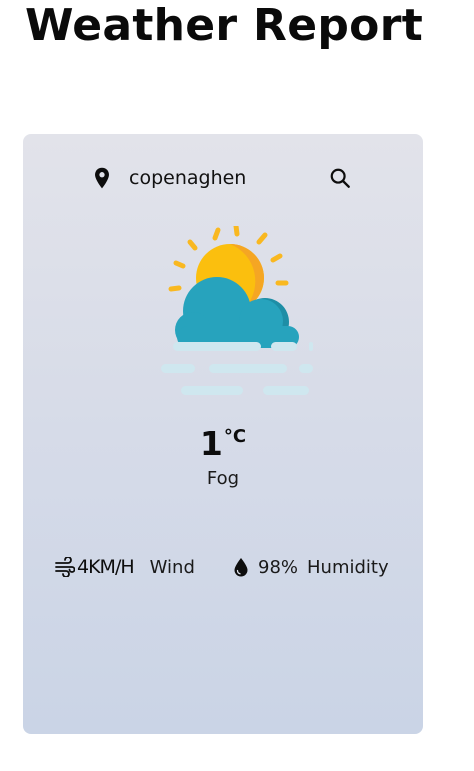 The height and width of the screenshot is (771, 474). Describe the element at coordinates (348, 567) in the screenshot. I see `humidity-label: Humidity` at that location.